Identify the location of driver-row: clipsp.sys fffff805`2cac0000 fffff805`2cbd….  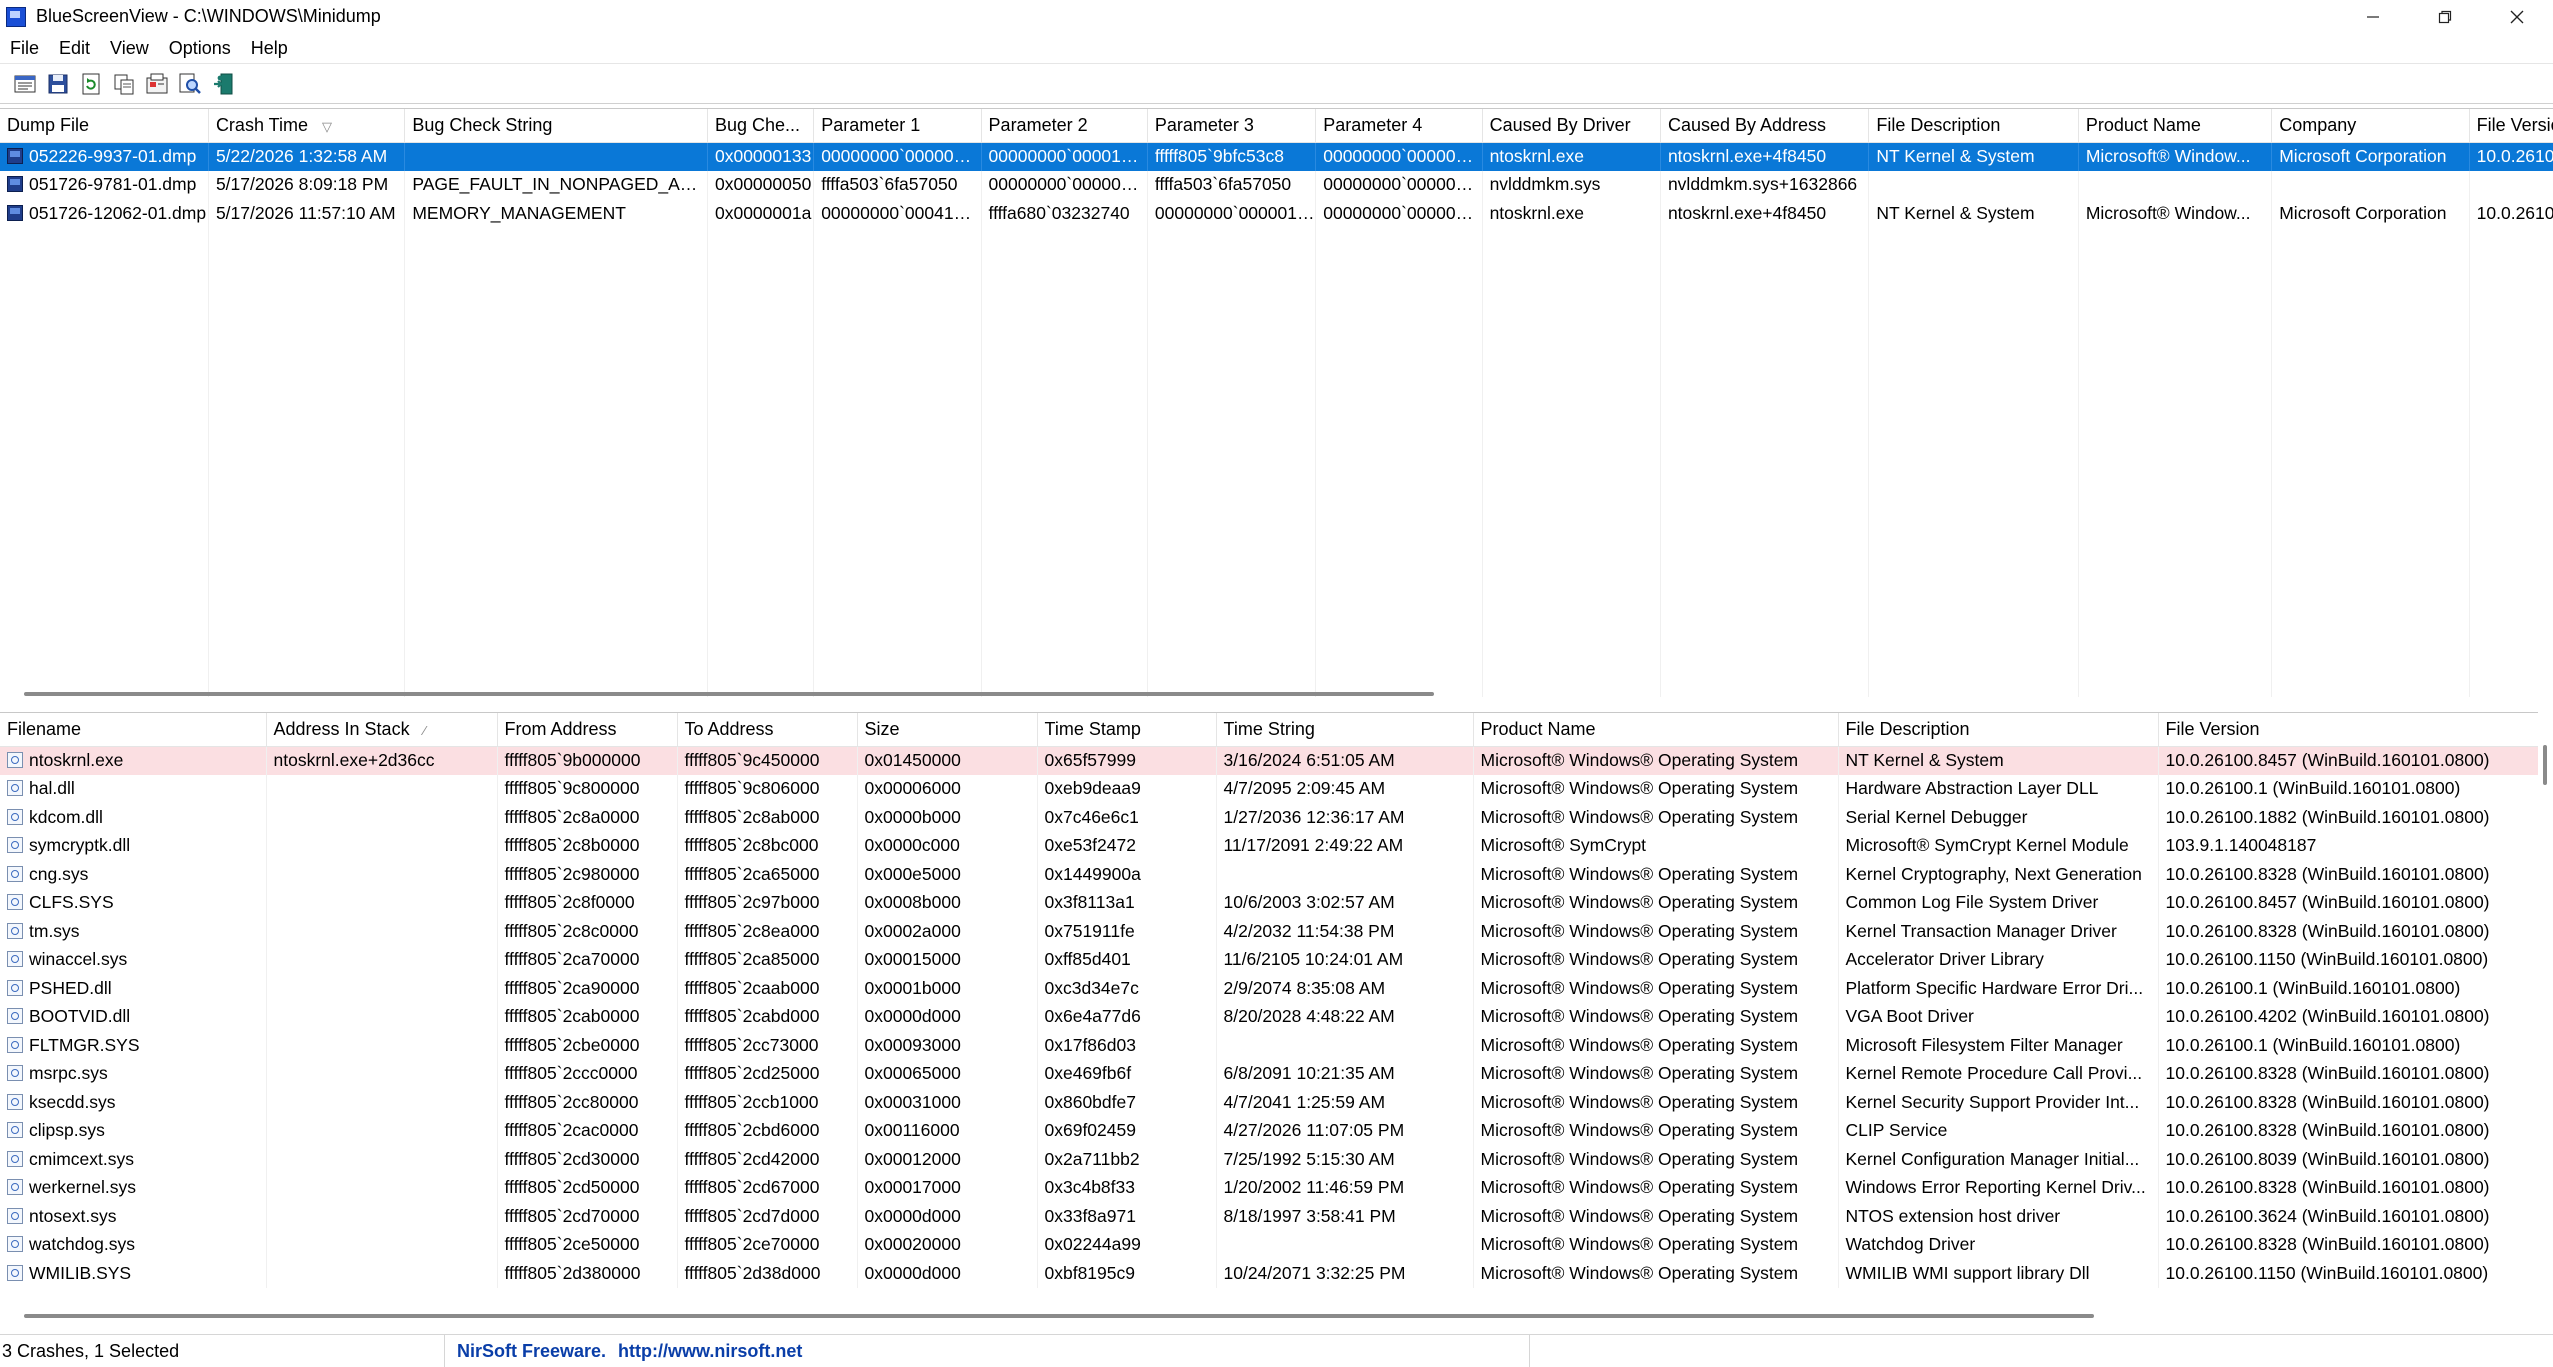
(1269, 1130).